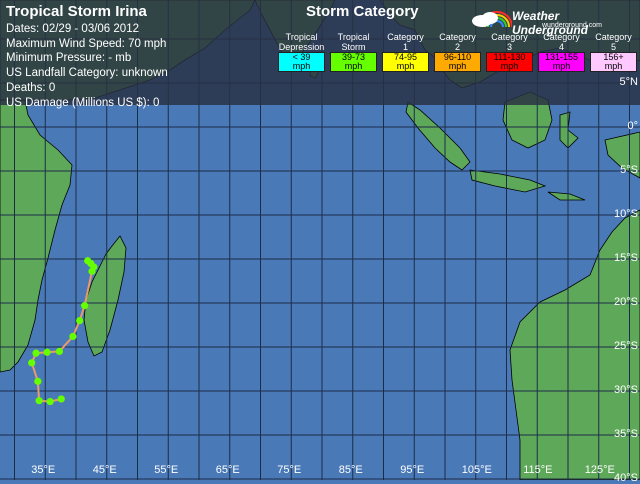 This screenshot has height=484, width=640. Describe the element at coordinates (628, 82) in the screenshot. I see `latitude-label: 5°N` at that location.